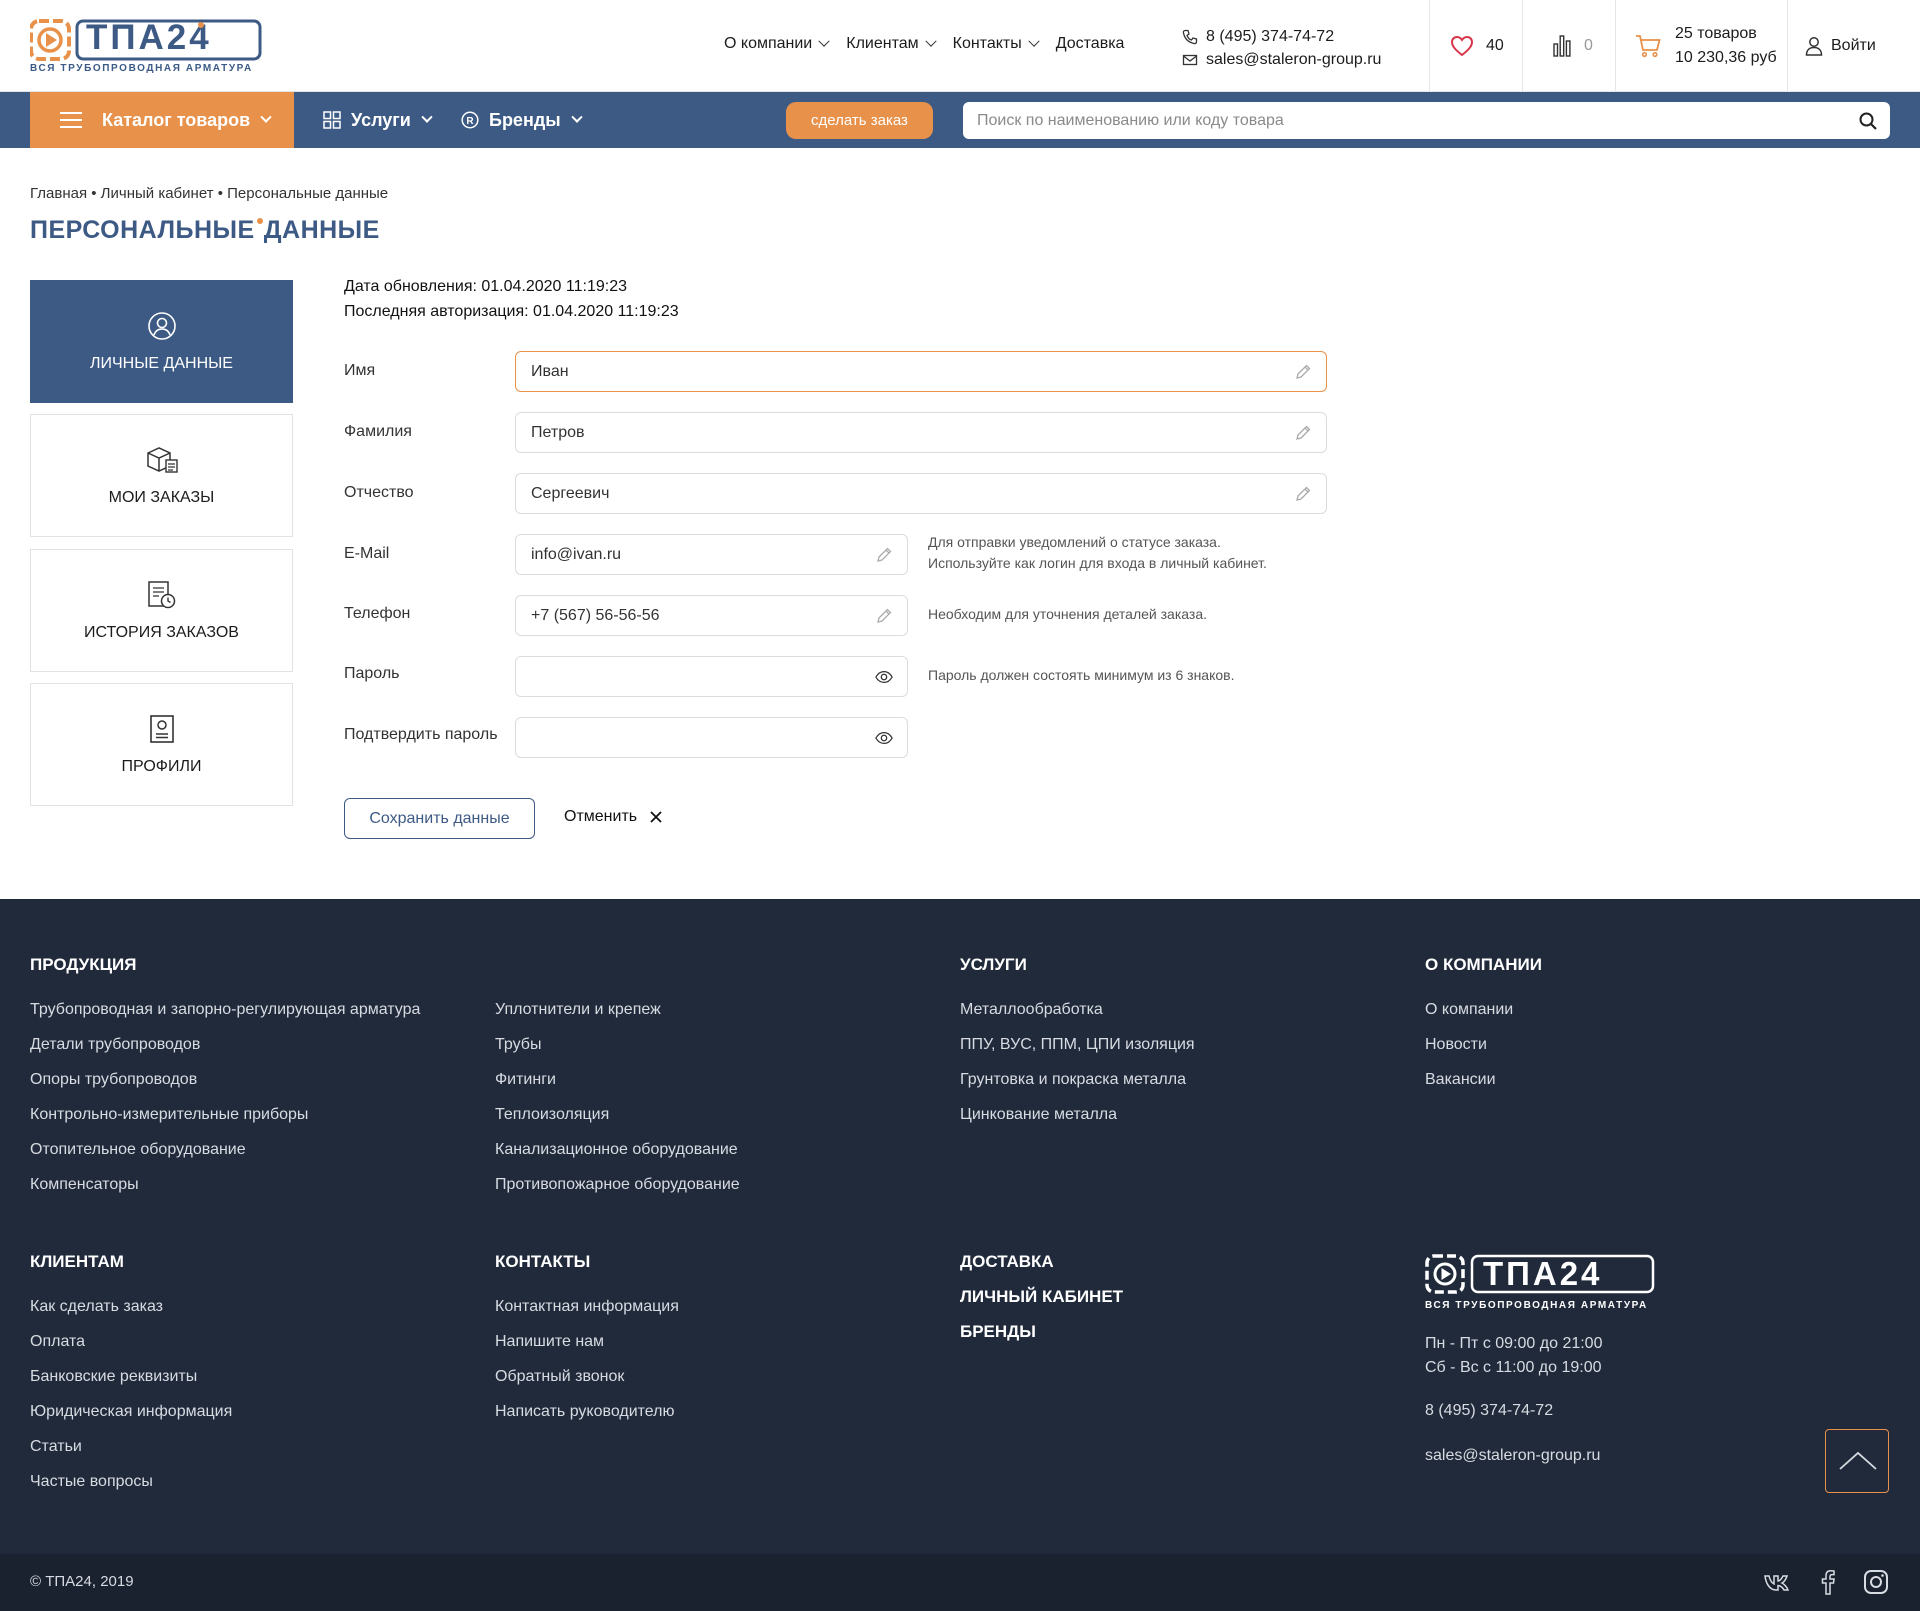  Describe the element at coordinates (522, 120) in the screenshot. I see `brands-menu: R Бренды` at that location.